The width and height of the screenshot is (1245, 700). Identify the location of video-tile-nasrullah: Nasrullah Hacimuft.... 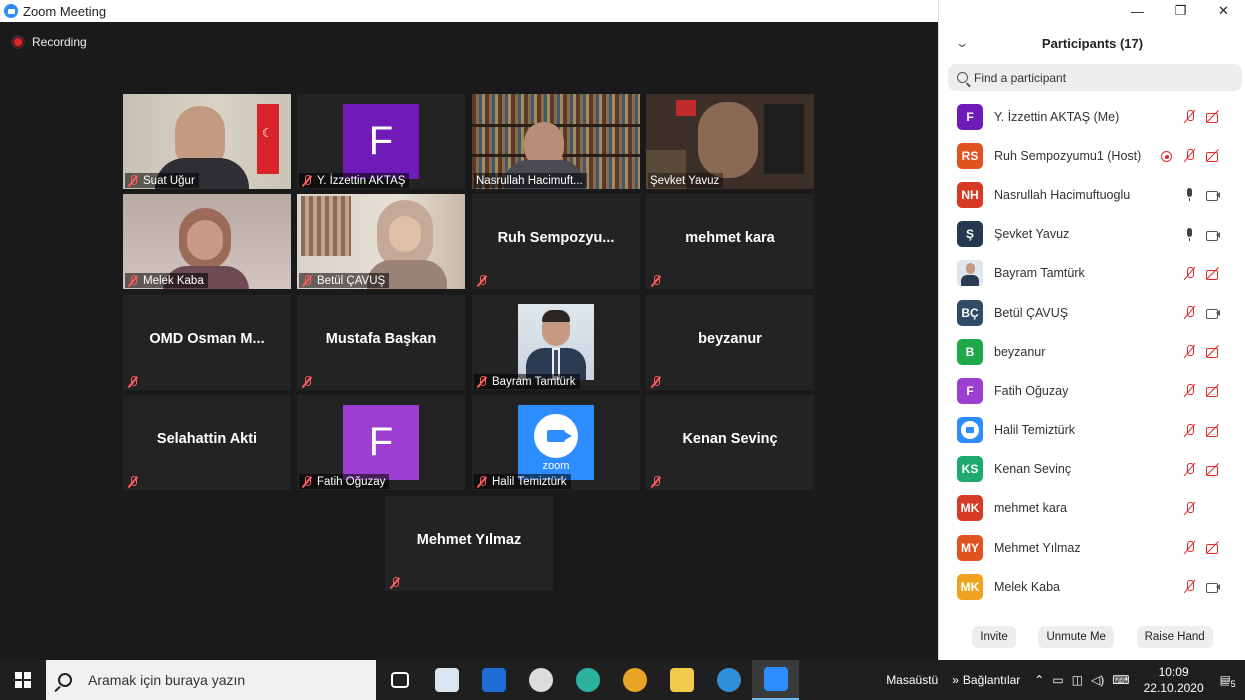
(556, 141).